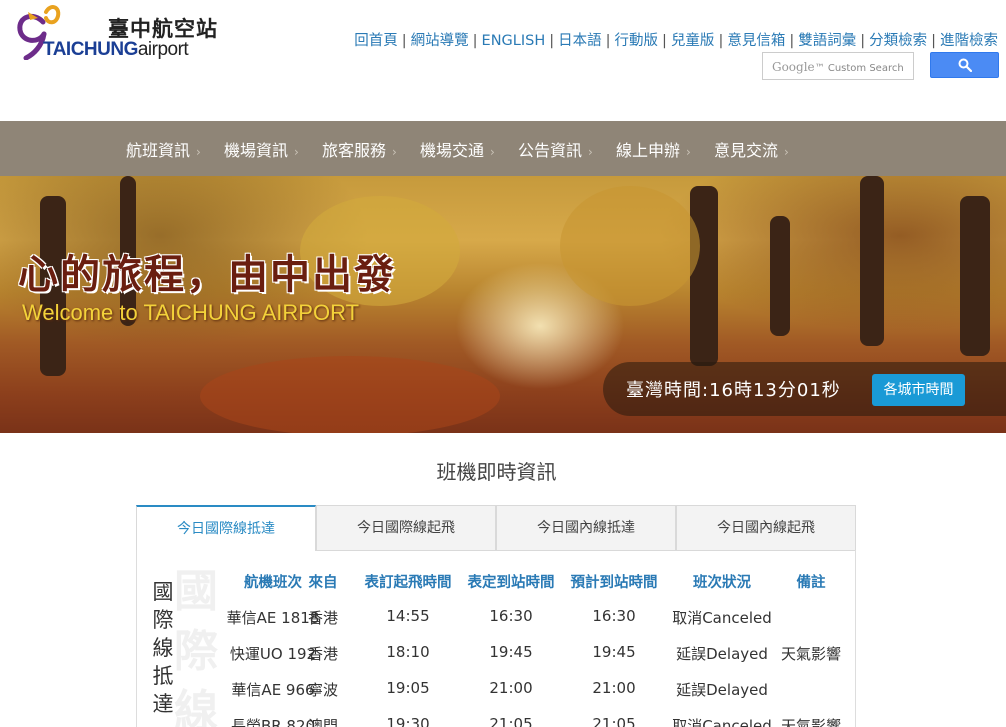 The image size is (1006, 727). What do you see at coordinates (273, 722) in the screenshot?
I see `flight-row-3-col-flight: 長榮BR 820` at bounding box center [273, 722].